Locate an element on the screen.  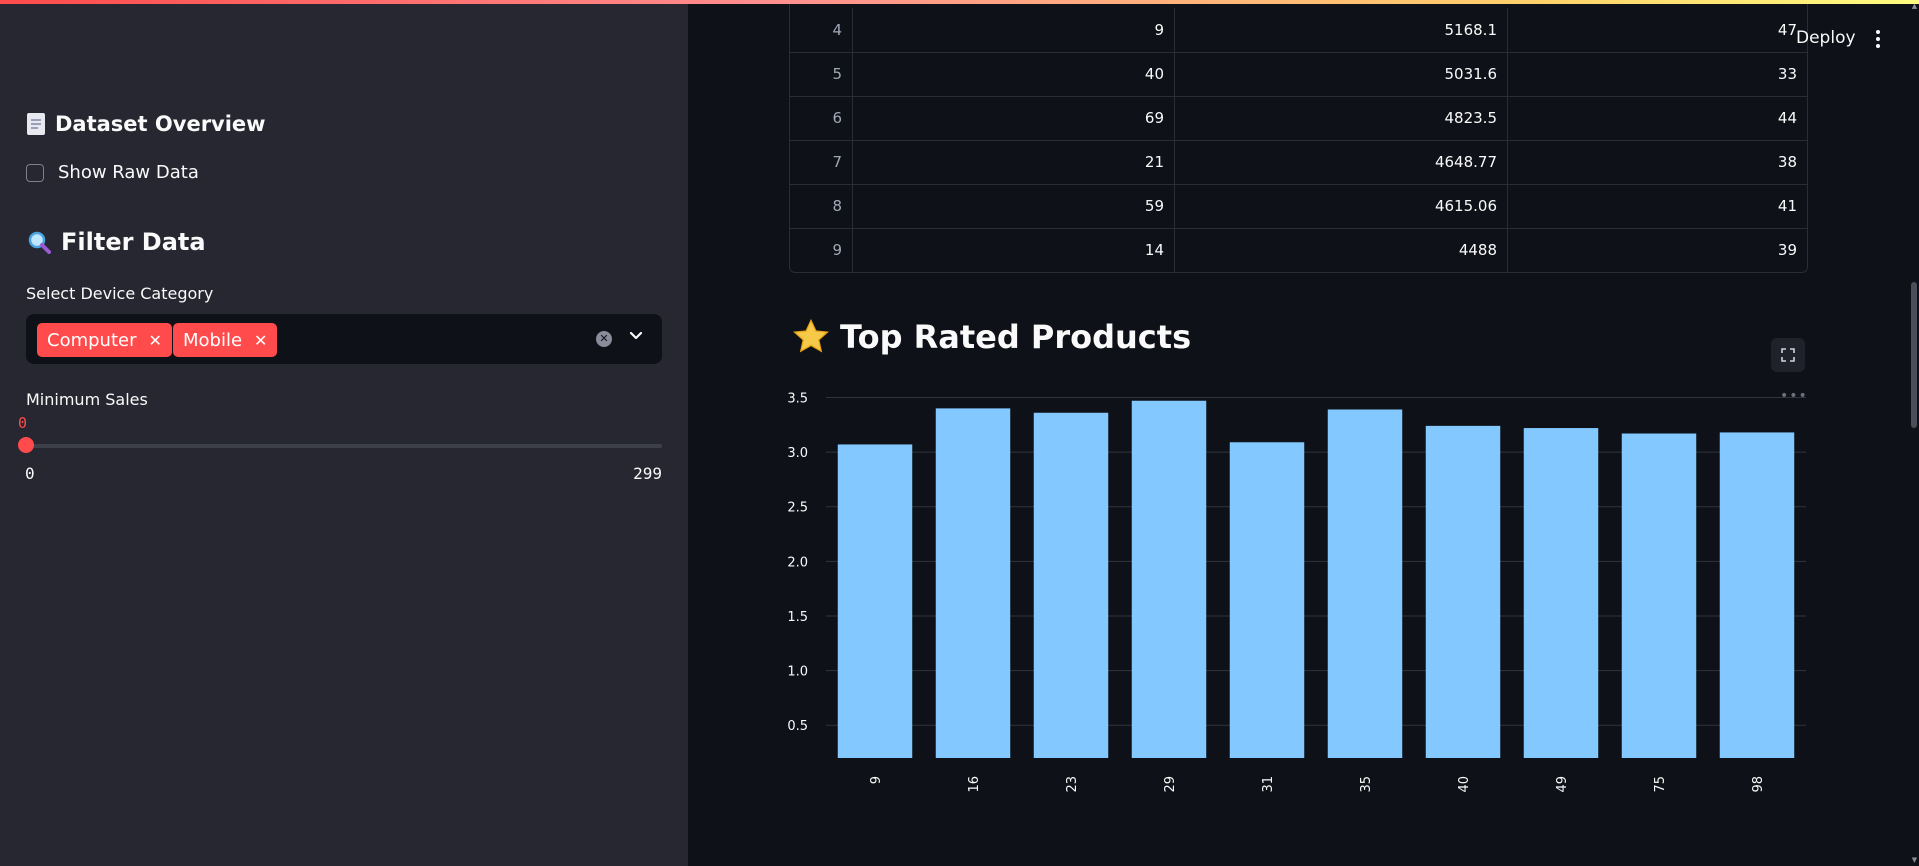
fullscreen-button is located at coordinates (1788, 355).